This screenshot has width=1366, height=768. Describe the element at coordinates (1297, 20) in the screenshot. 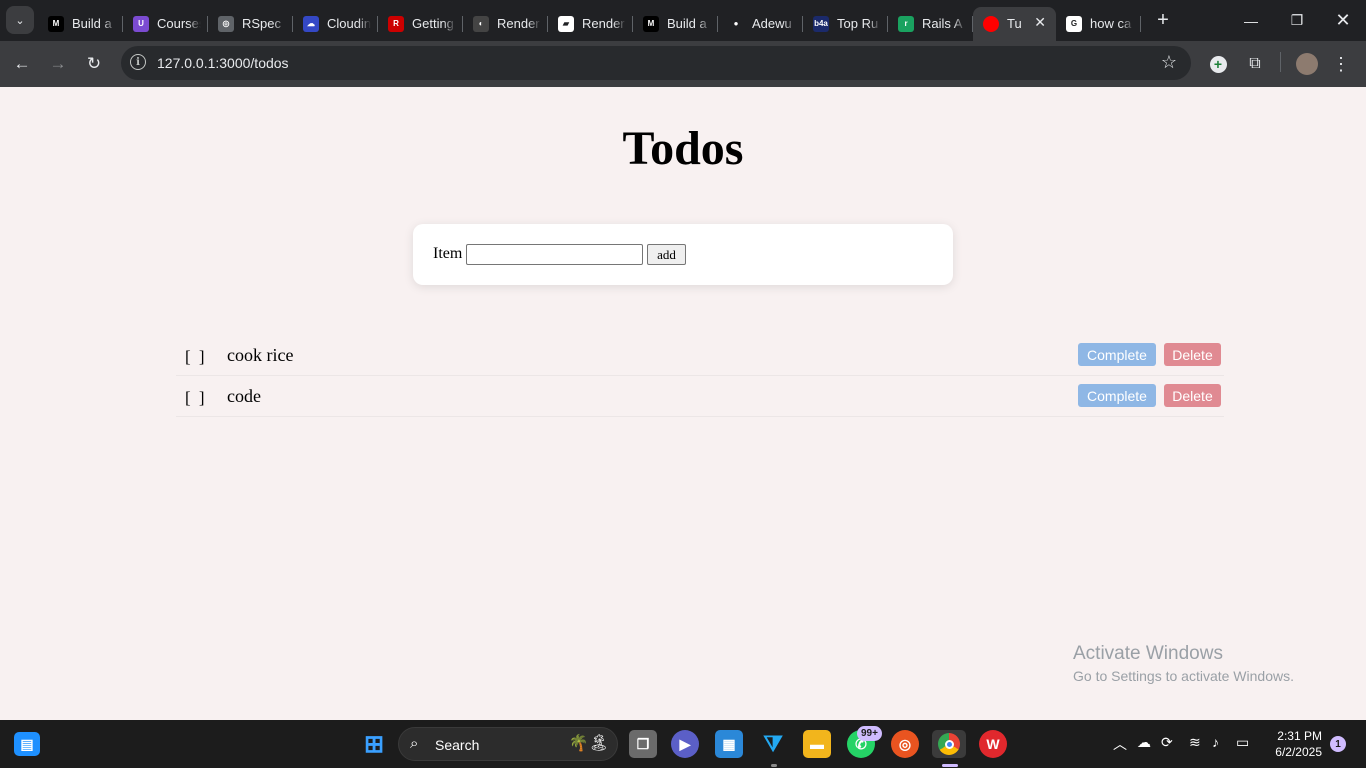

I see `restore-window-icon: ❐` at that location.